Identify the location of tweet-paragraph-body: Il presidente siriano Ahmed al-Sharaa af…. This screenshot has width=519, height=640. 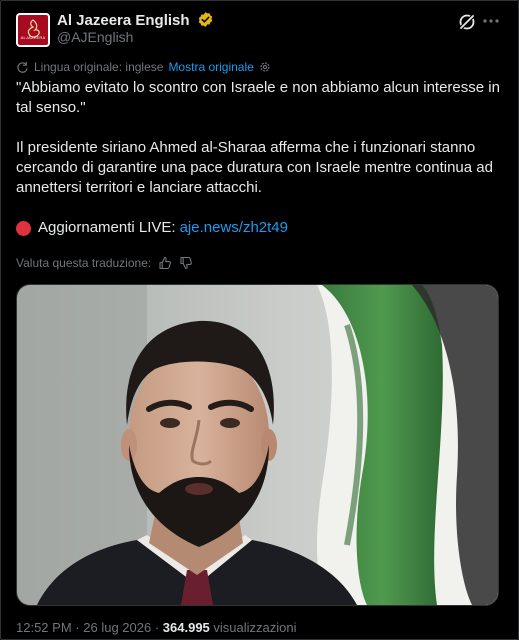
(254, 167).